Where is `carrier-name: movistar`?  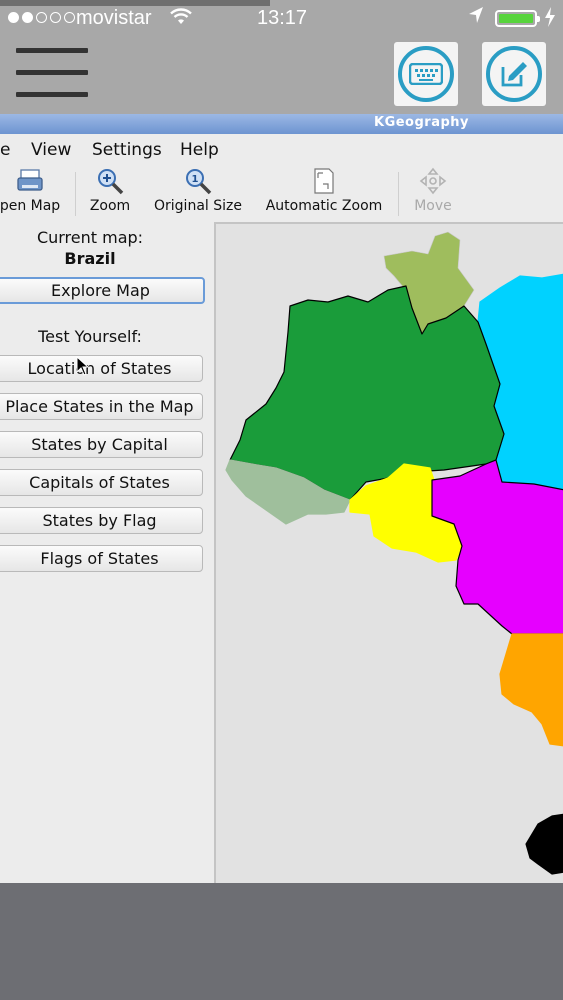 carrier-name: movistar is located at coordinates (114, 18).